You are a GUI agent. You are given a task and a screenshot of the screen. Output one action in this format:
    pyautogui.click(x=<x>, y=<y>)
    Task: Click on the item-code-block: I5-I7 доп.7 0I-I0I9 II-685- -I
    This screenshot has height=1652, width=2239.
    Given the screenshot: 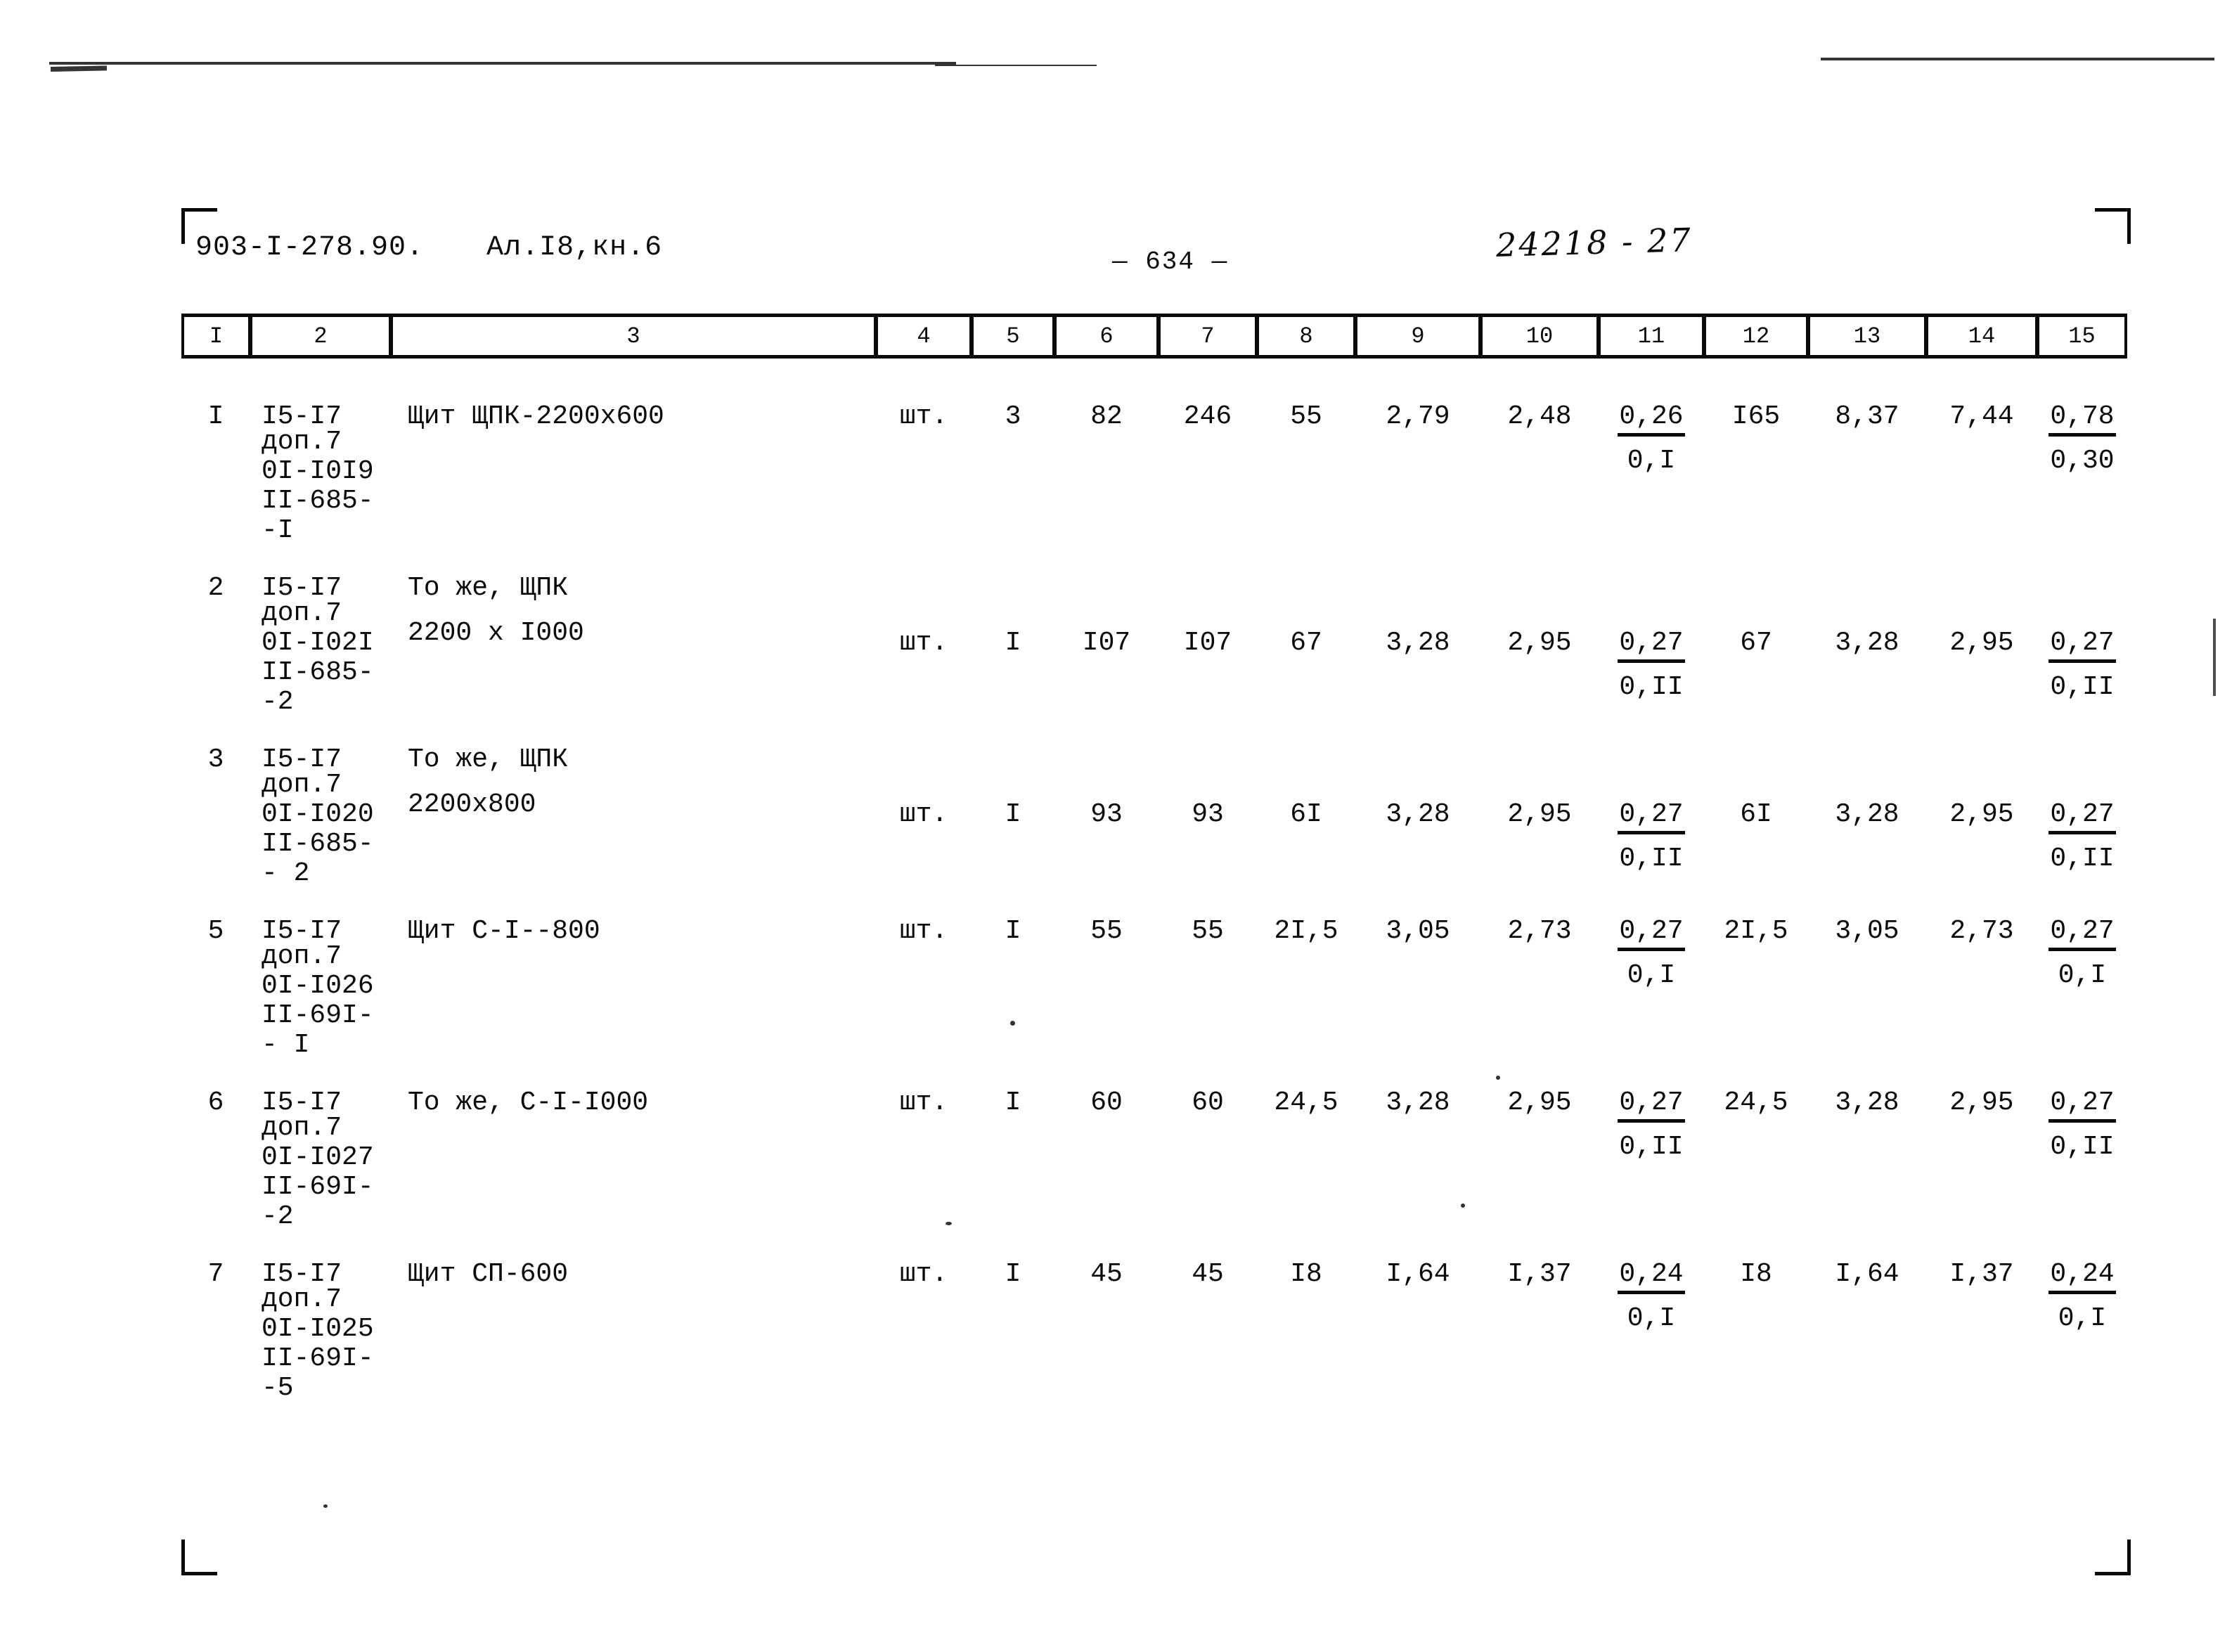 What is the action you would take?
    pyautogui.click(x=320, y=469)
    